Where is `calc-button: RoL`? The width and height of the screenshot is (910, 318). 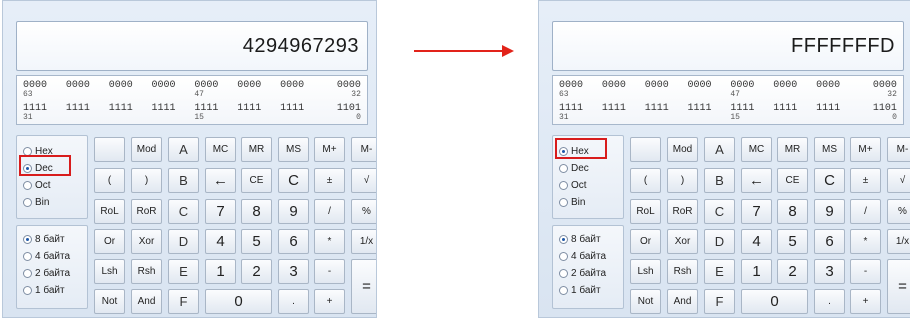 calc-button: RoL is located at coordinates (109, 211).